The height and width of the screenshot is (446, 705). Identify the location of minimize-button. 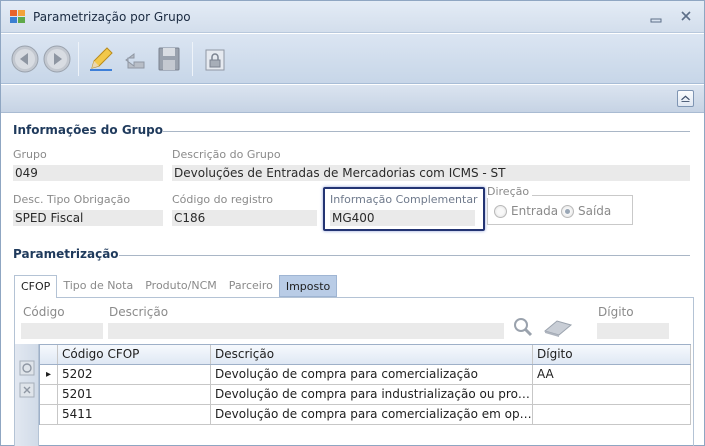
(656, 17).